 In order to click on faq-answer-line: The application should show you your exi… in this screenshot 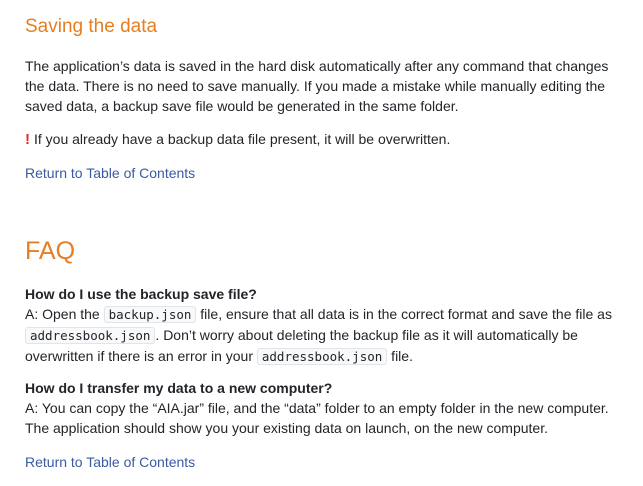, I will do `click(286, 428)`.